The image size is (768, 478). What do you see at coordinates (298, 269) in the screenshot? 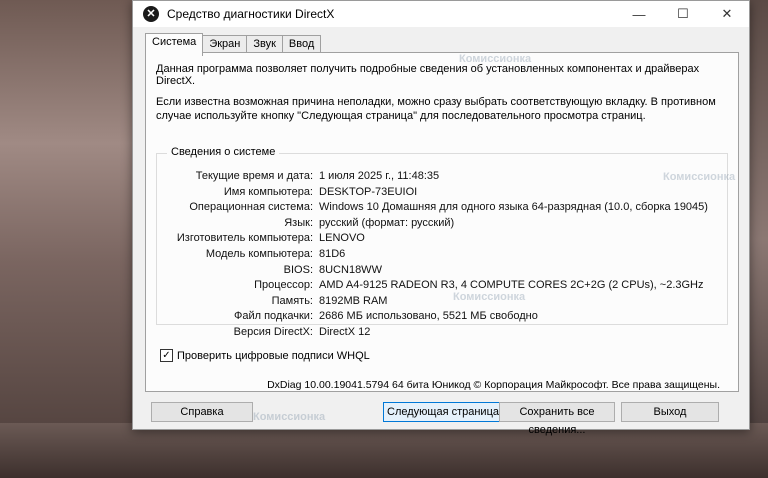
I see `info-label: BIOS:` at bounding box center [298, 269].